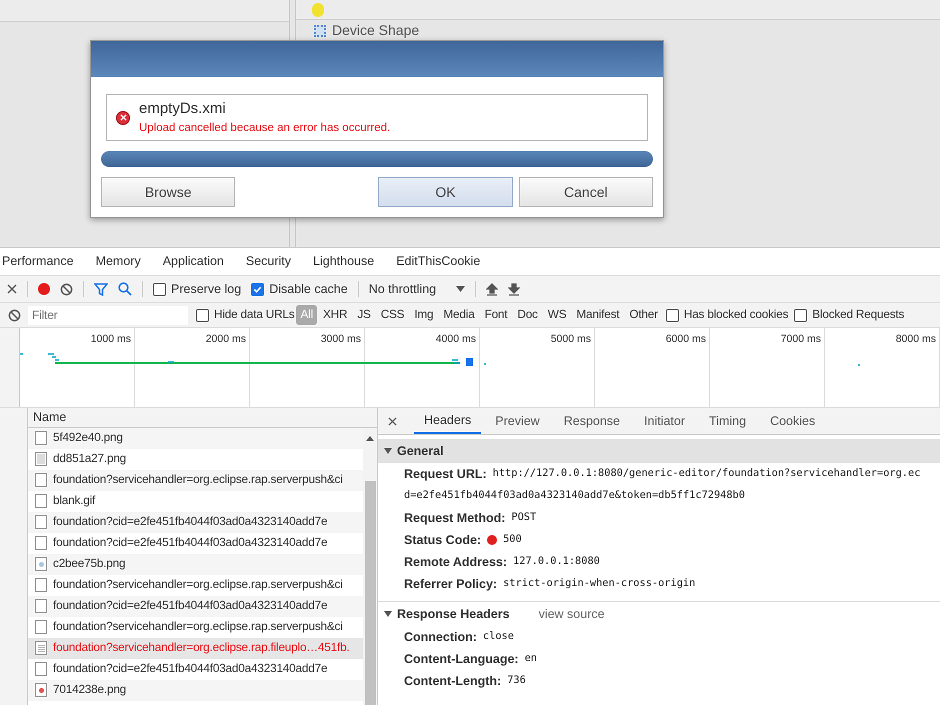 This screenshot has width=940, height=705. Describe the element at coordinates (570, 339) in the screenshot. I see `time-tick-label: 5000 ms` at that location.